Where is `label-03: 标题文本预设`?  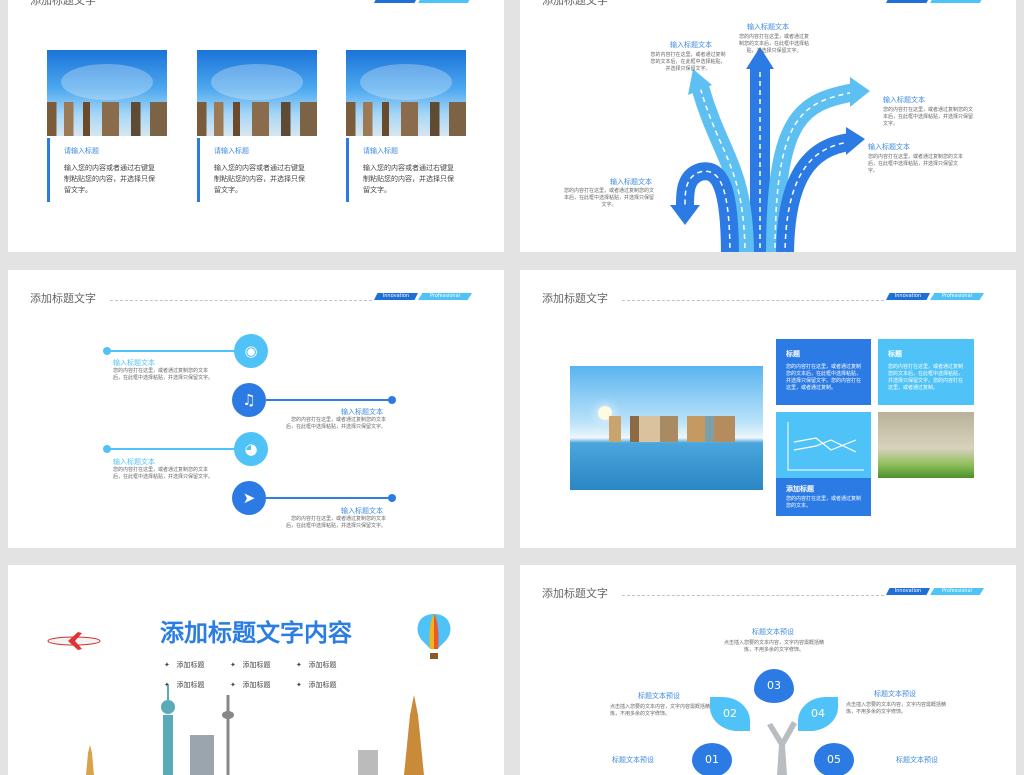
label-03: 标题文本预设 is located at coordinates (773, 632).